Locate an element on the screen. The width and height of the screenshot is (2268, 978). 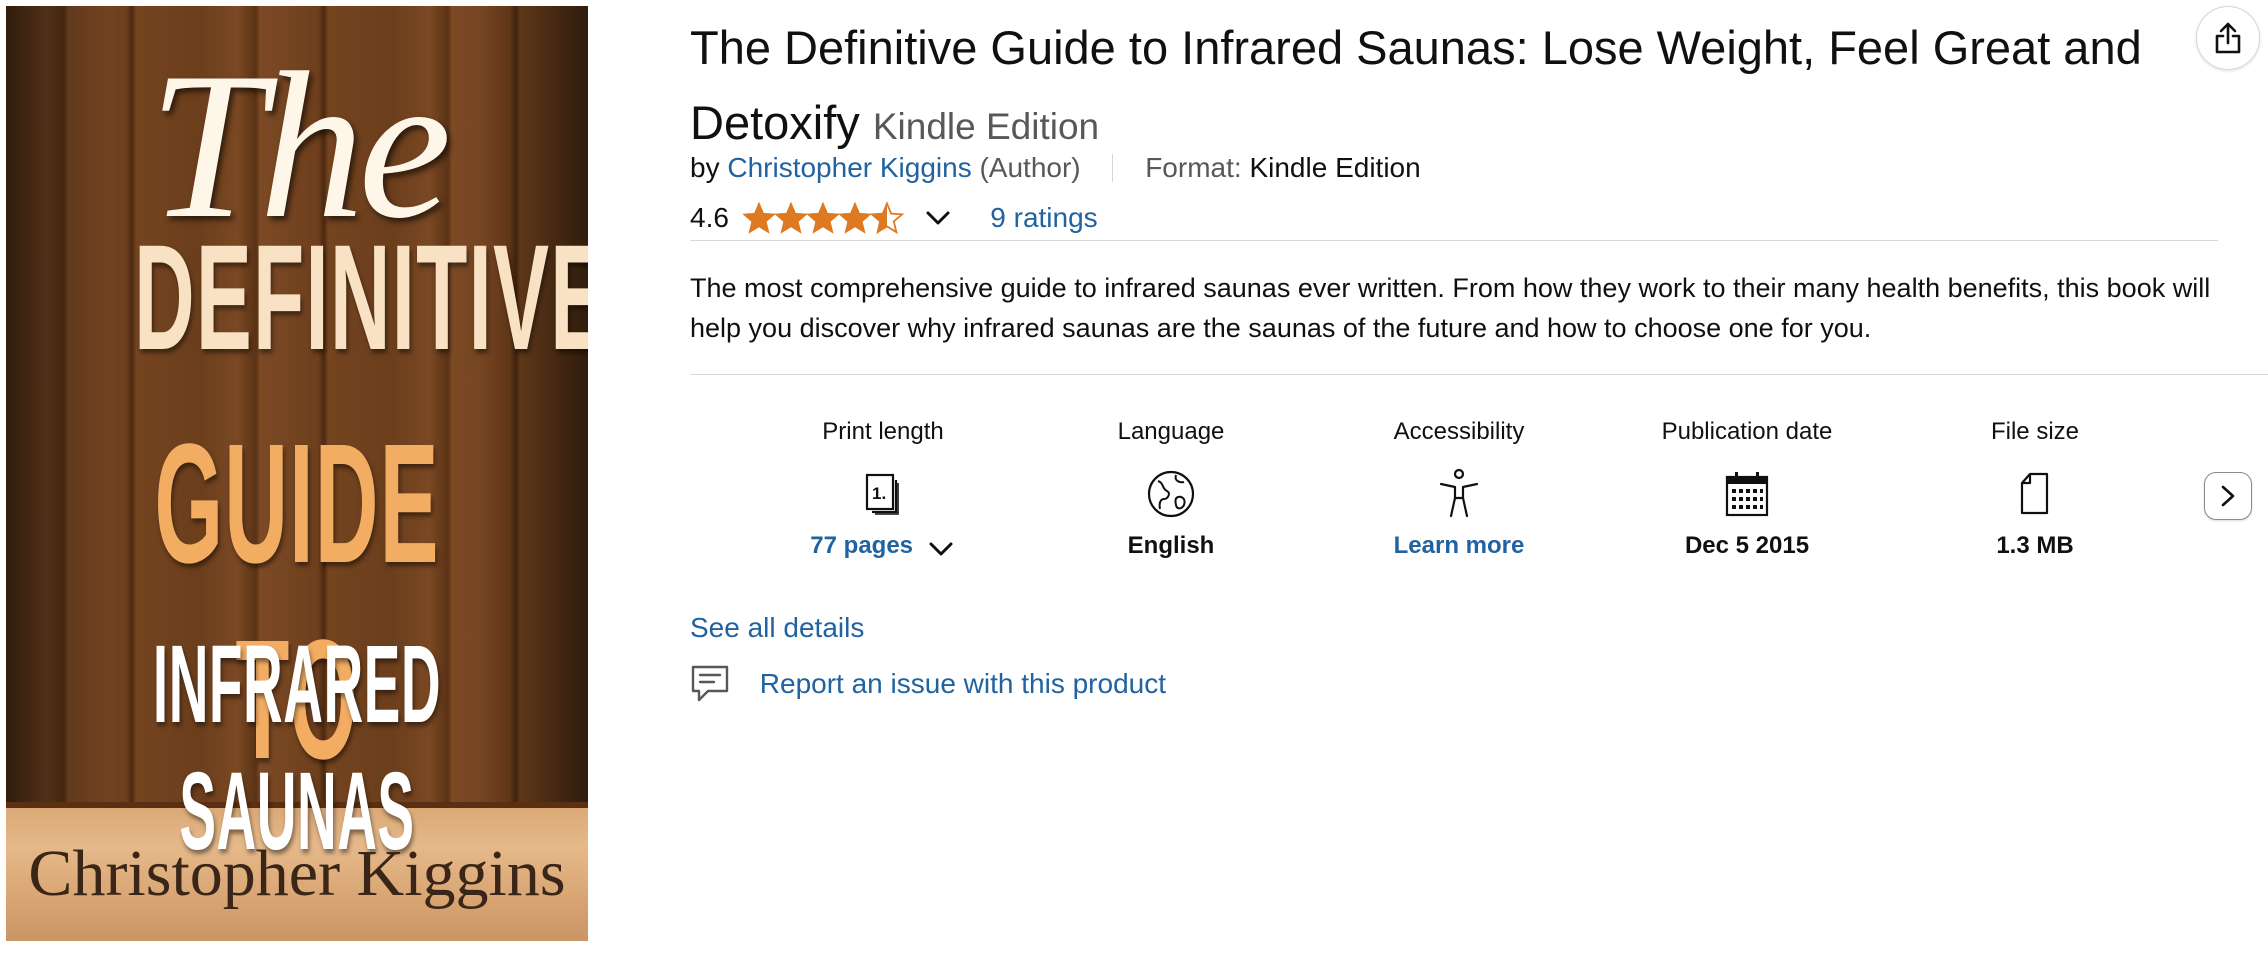
accessibility-icon is located at coordinates (1459, 493).